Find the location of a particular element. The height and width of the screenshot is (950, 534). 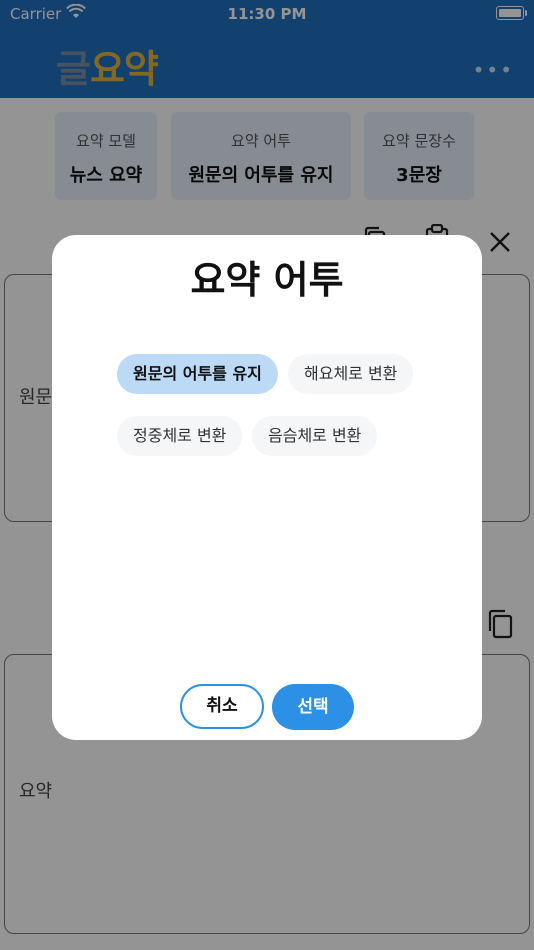

option-keep-original: 원문의 어투를 유지 is located at coordinates (197, 374).